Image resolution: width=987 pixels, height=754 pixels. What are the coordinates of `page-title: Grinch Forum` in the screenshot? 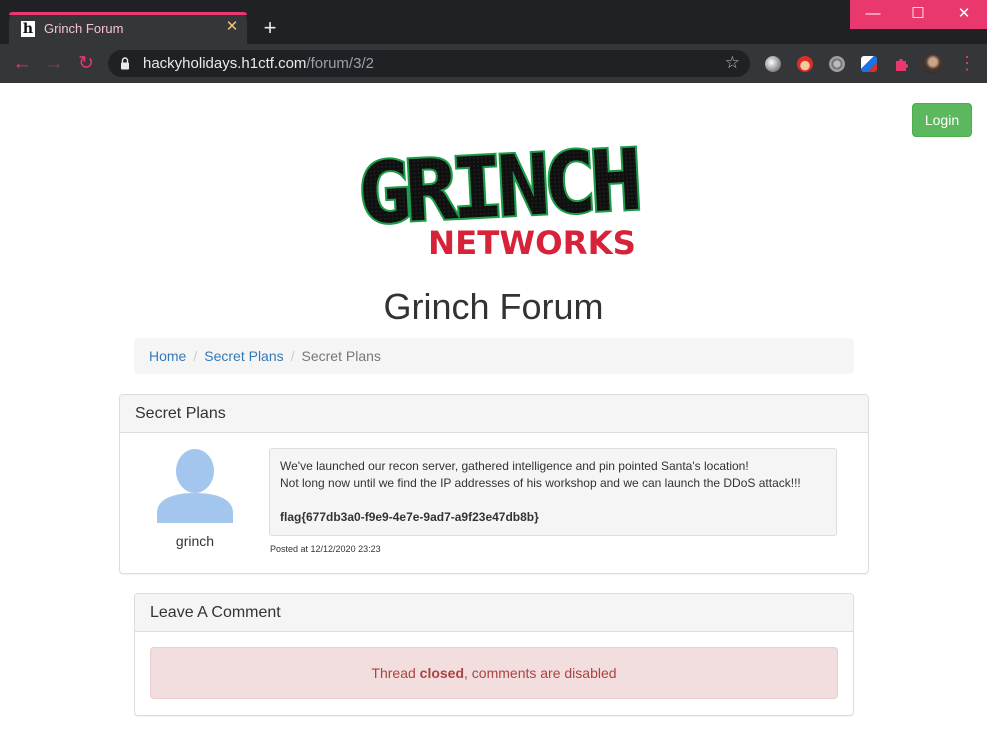 It's located at (493, 306).